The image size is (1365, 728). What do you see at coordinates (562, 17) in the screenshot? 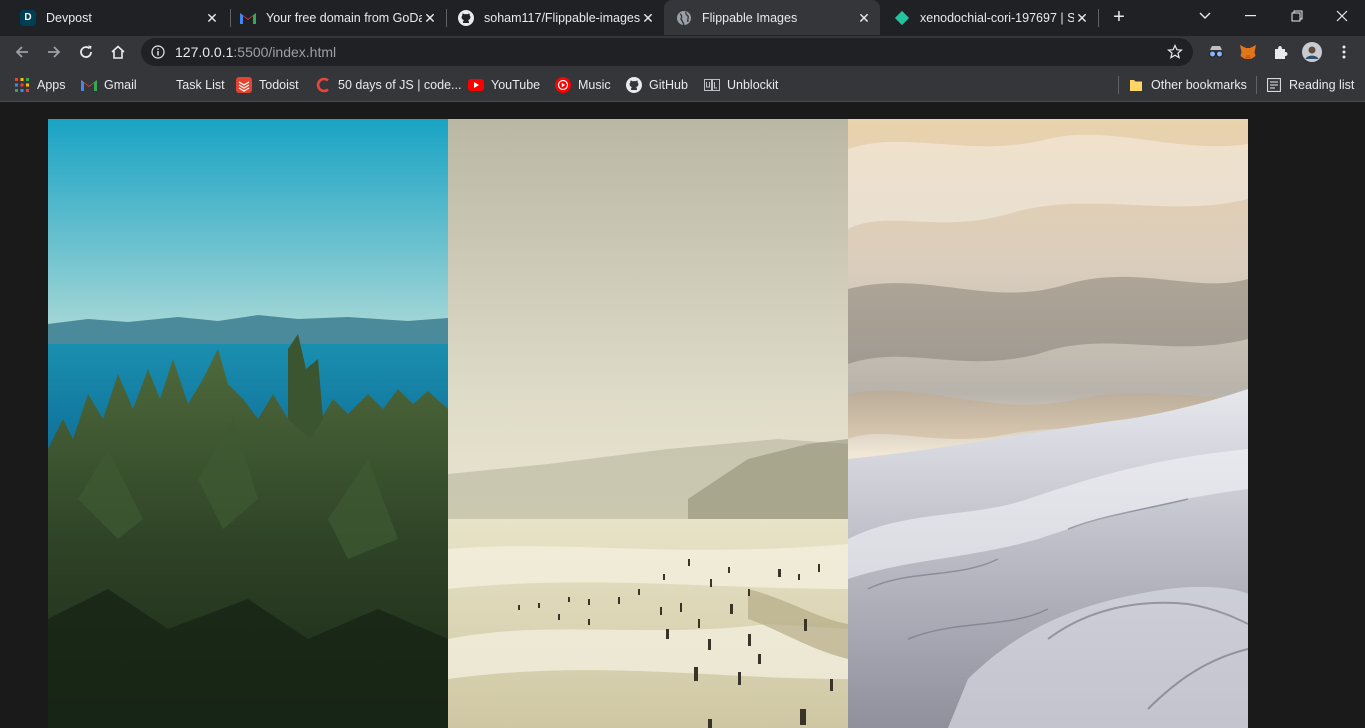
I see `tab-title: soham117/Flippable-images:` at bounding box center [562, 17].